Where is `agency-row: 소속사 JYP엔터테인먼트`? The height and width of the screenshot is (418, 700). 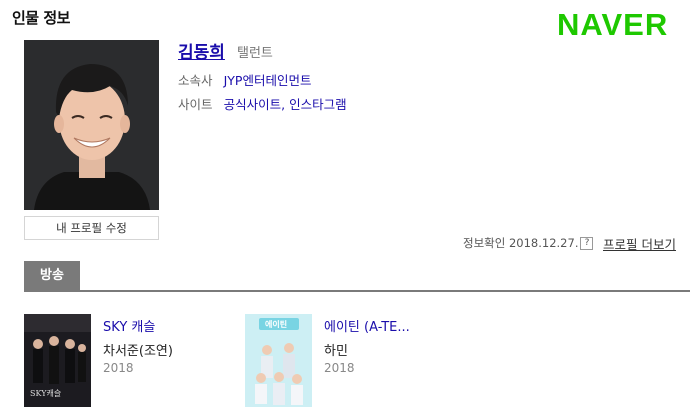 agency-row: 소속사 JYP엔터테인먼트 is located at coordinates (244, 79).